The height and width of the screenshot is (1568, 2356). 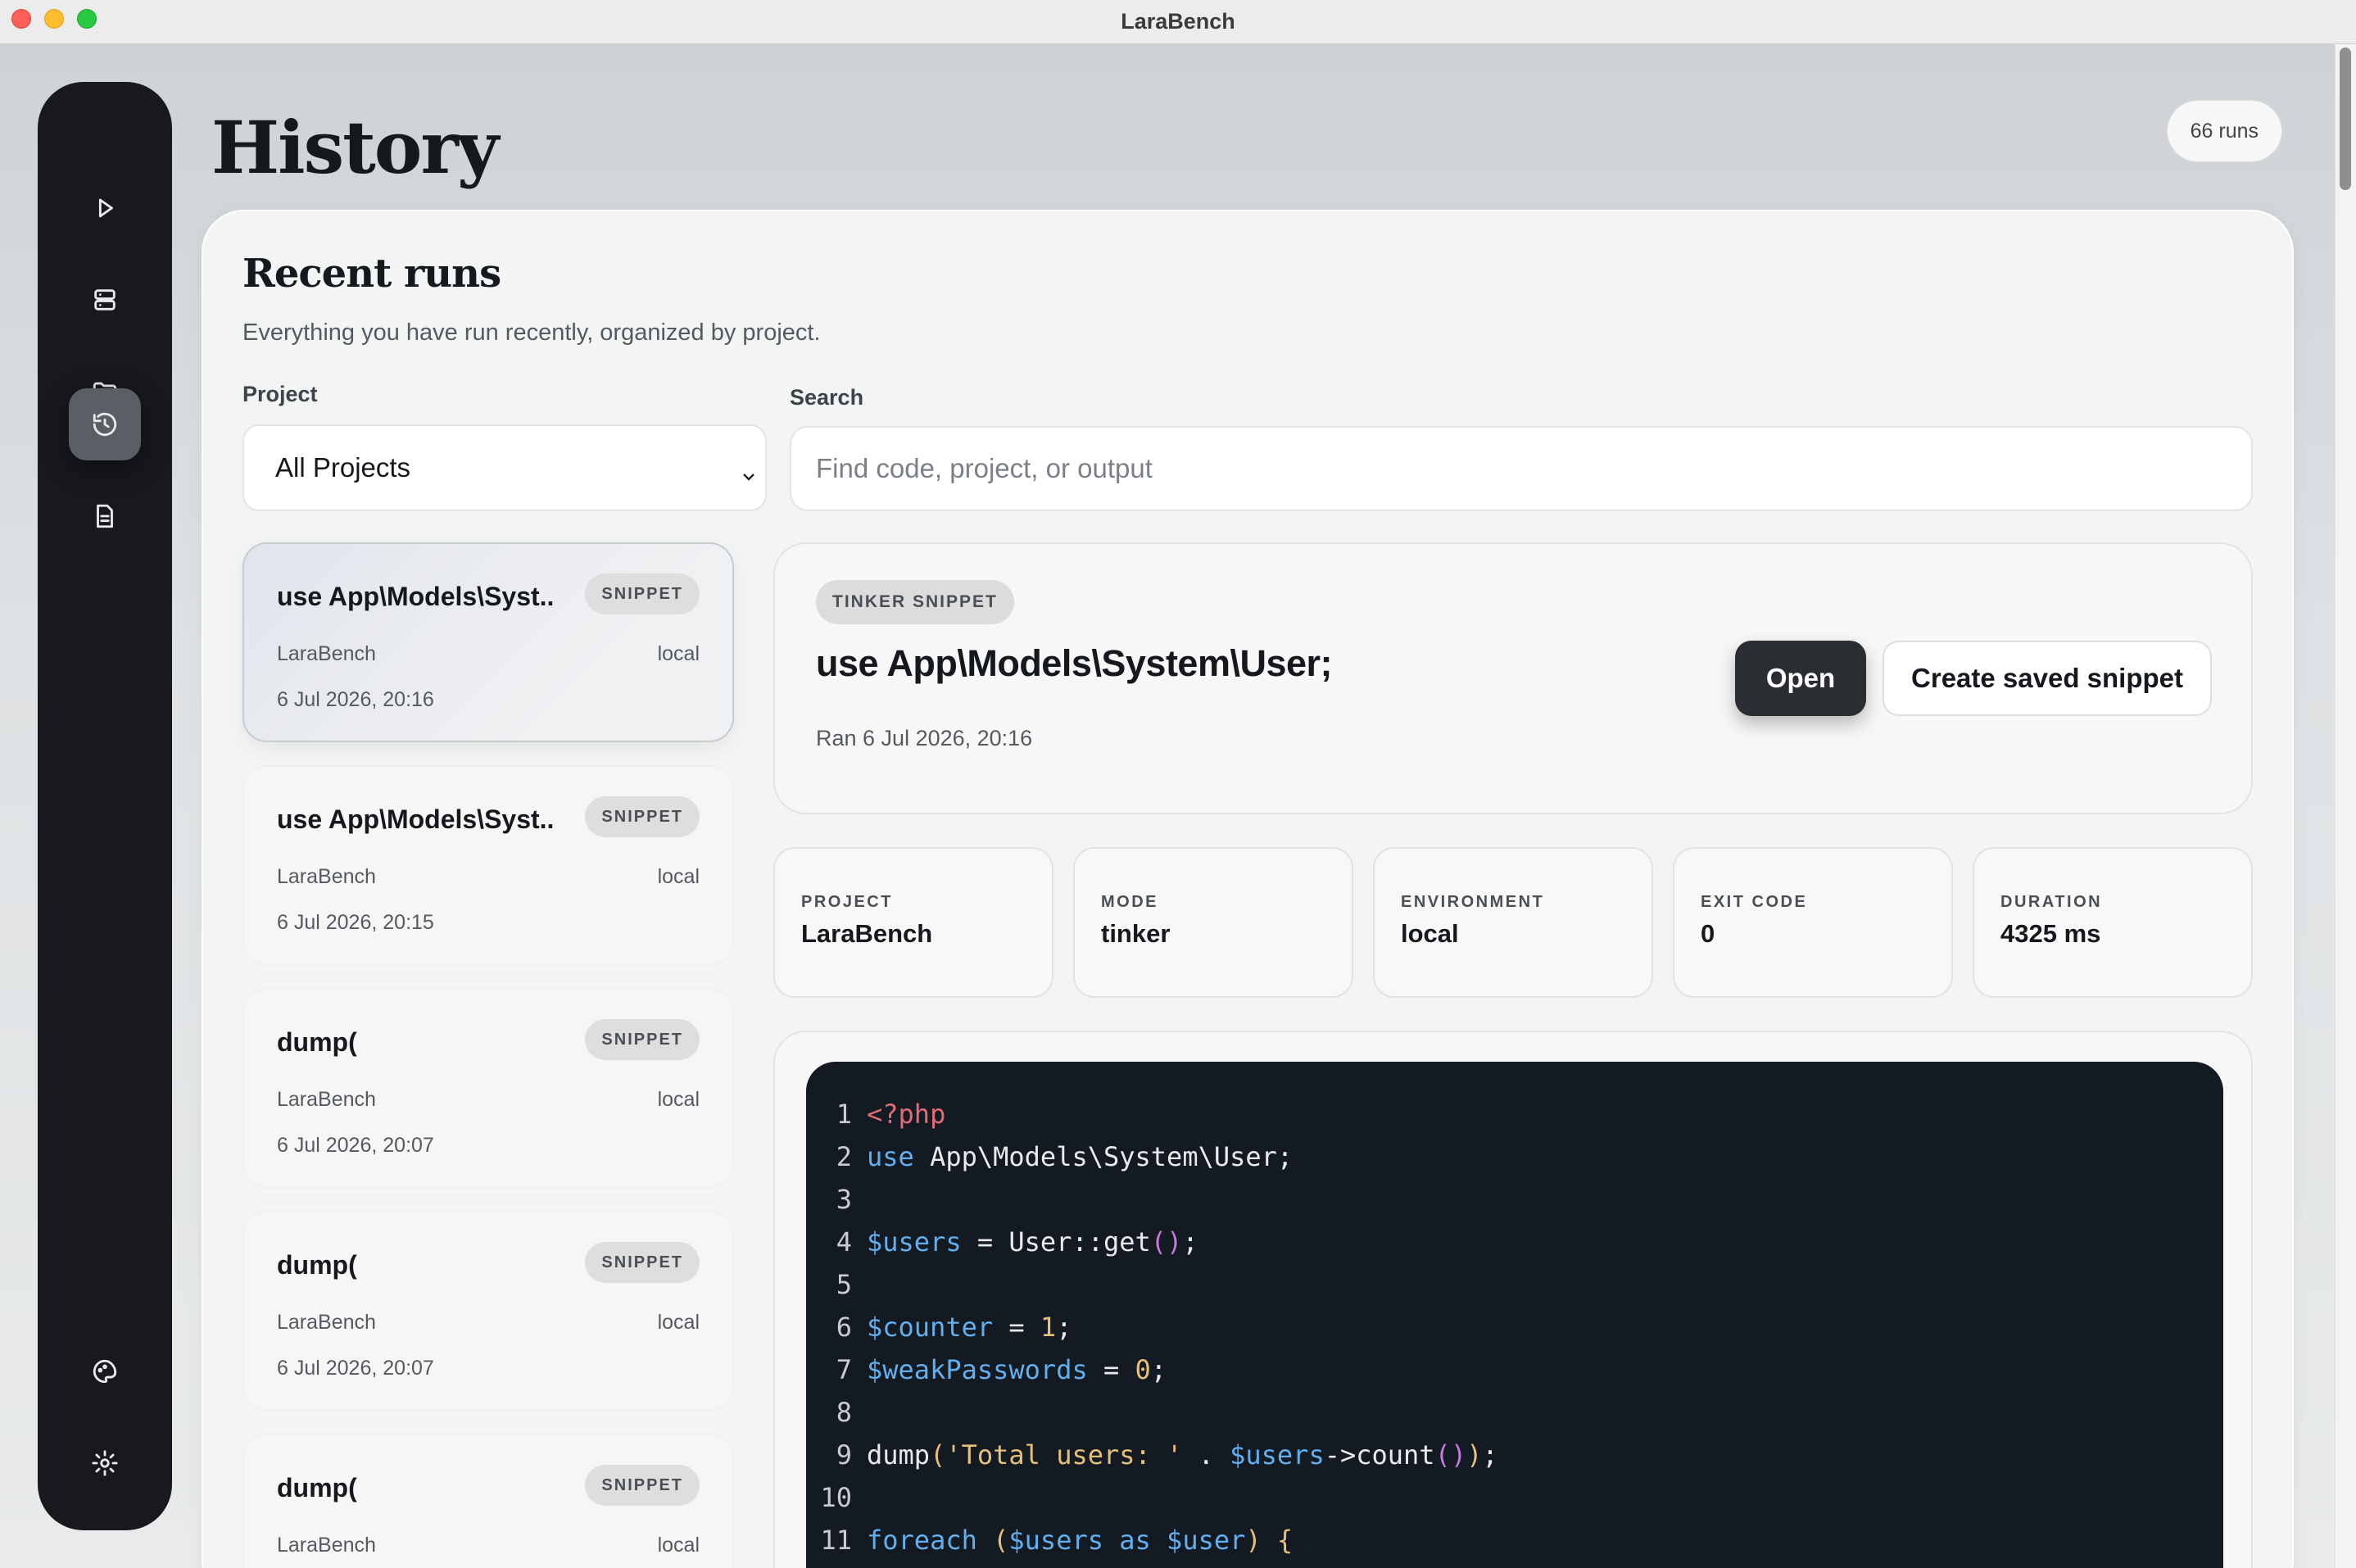 I want to click on open-button: Open, so click(x=1801, y=678).